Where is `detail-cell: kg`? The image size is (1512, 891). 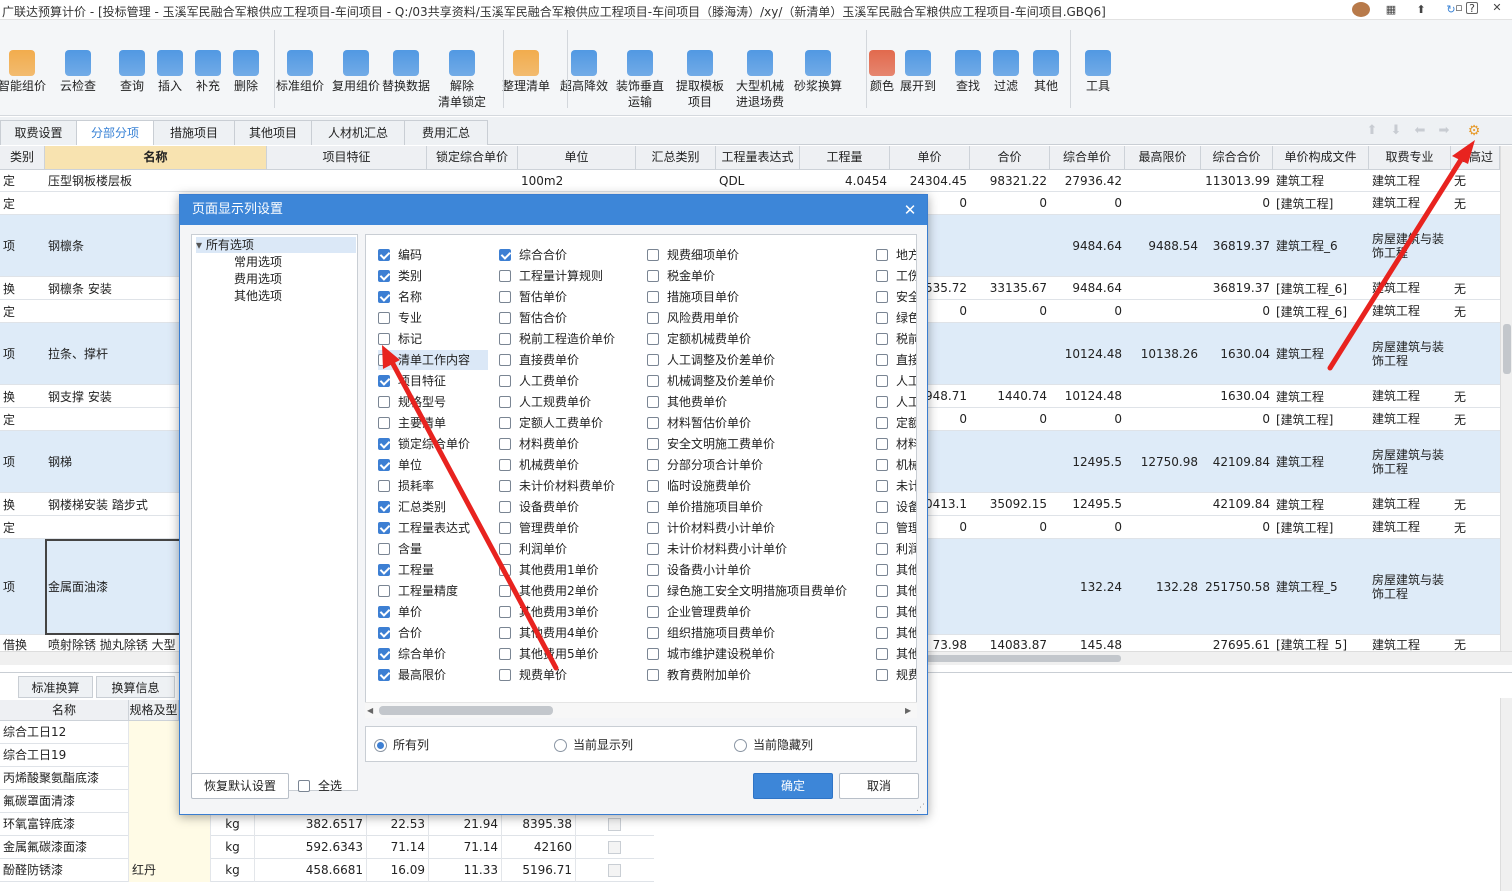
detail-cell: kg is located at coordinates (233, 824).